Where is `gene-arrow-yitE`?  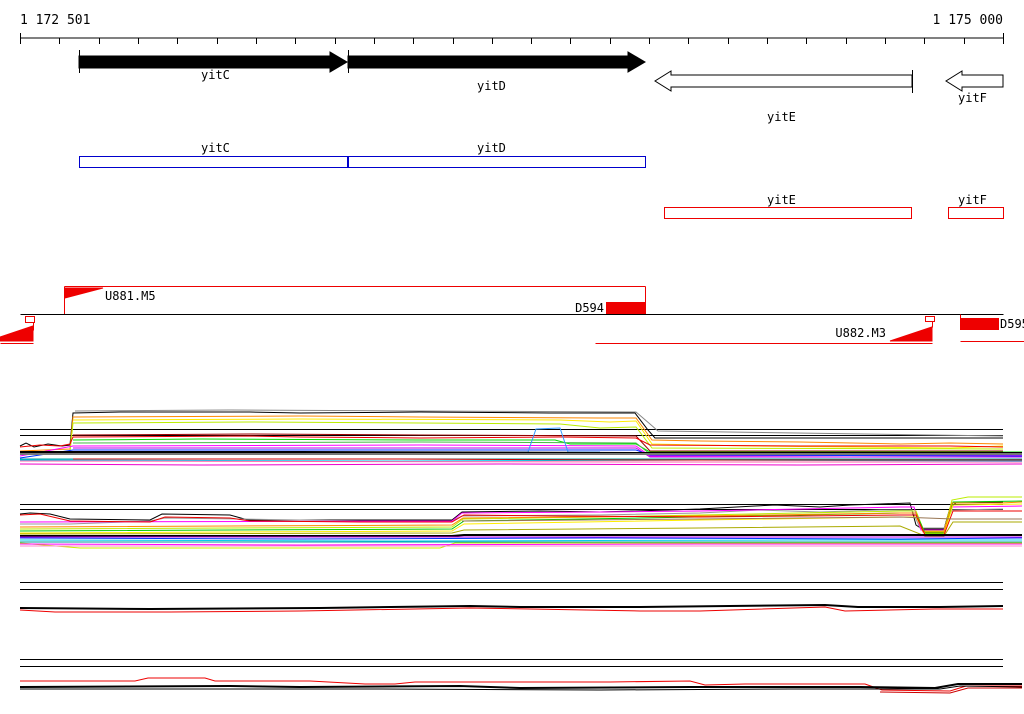
gene-arrow-yitE is located at coordinates (783, 81).